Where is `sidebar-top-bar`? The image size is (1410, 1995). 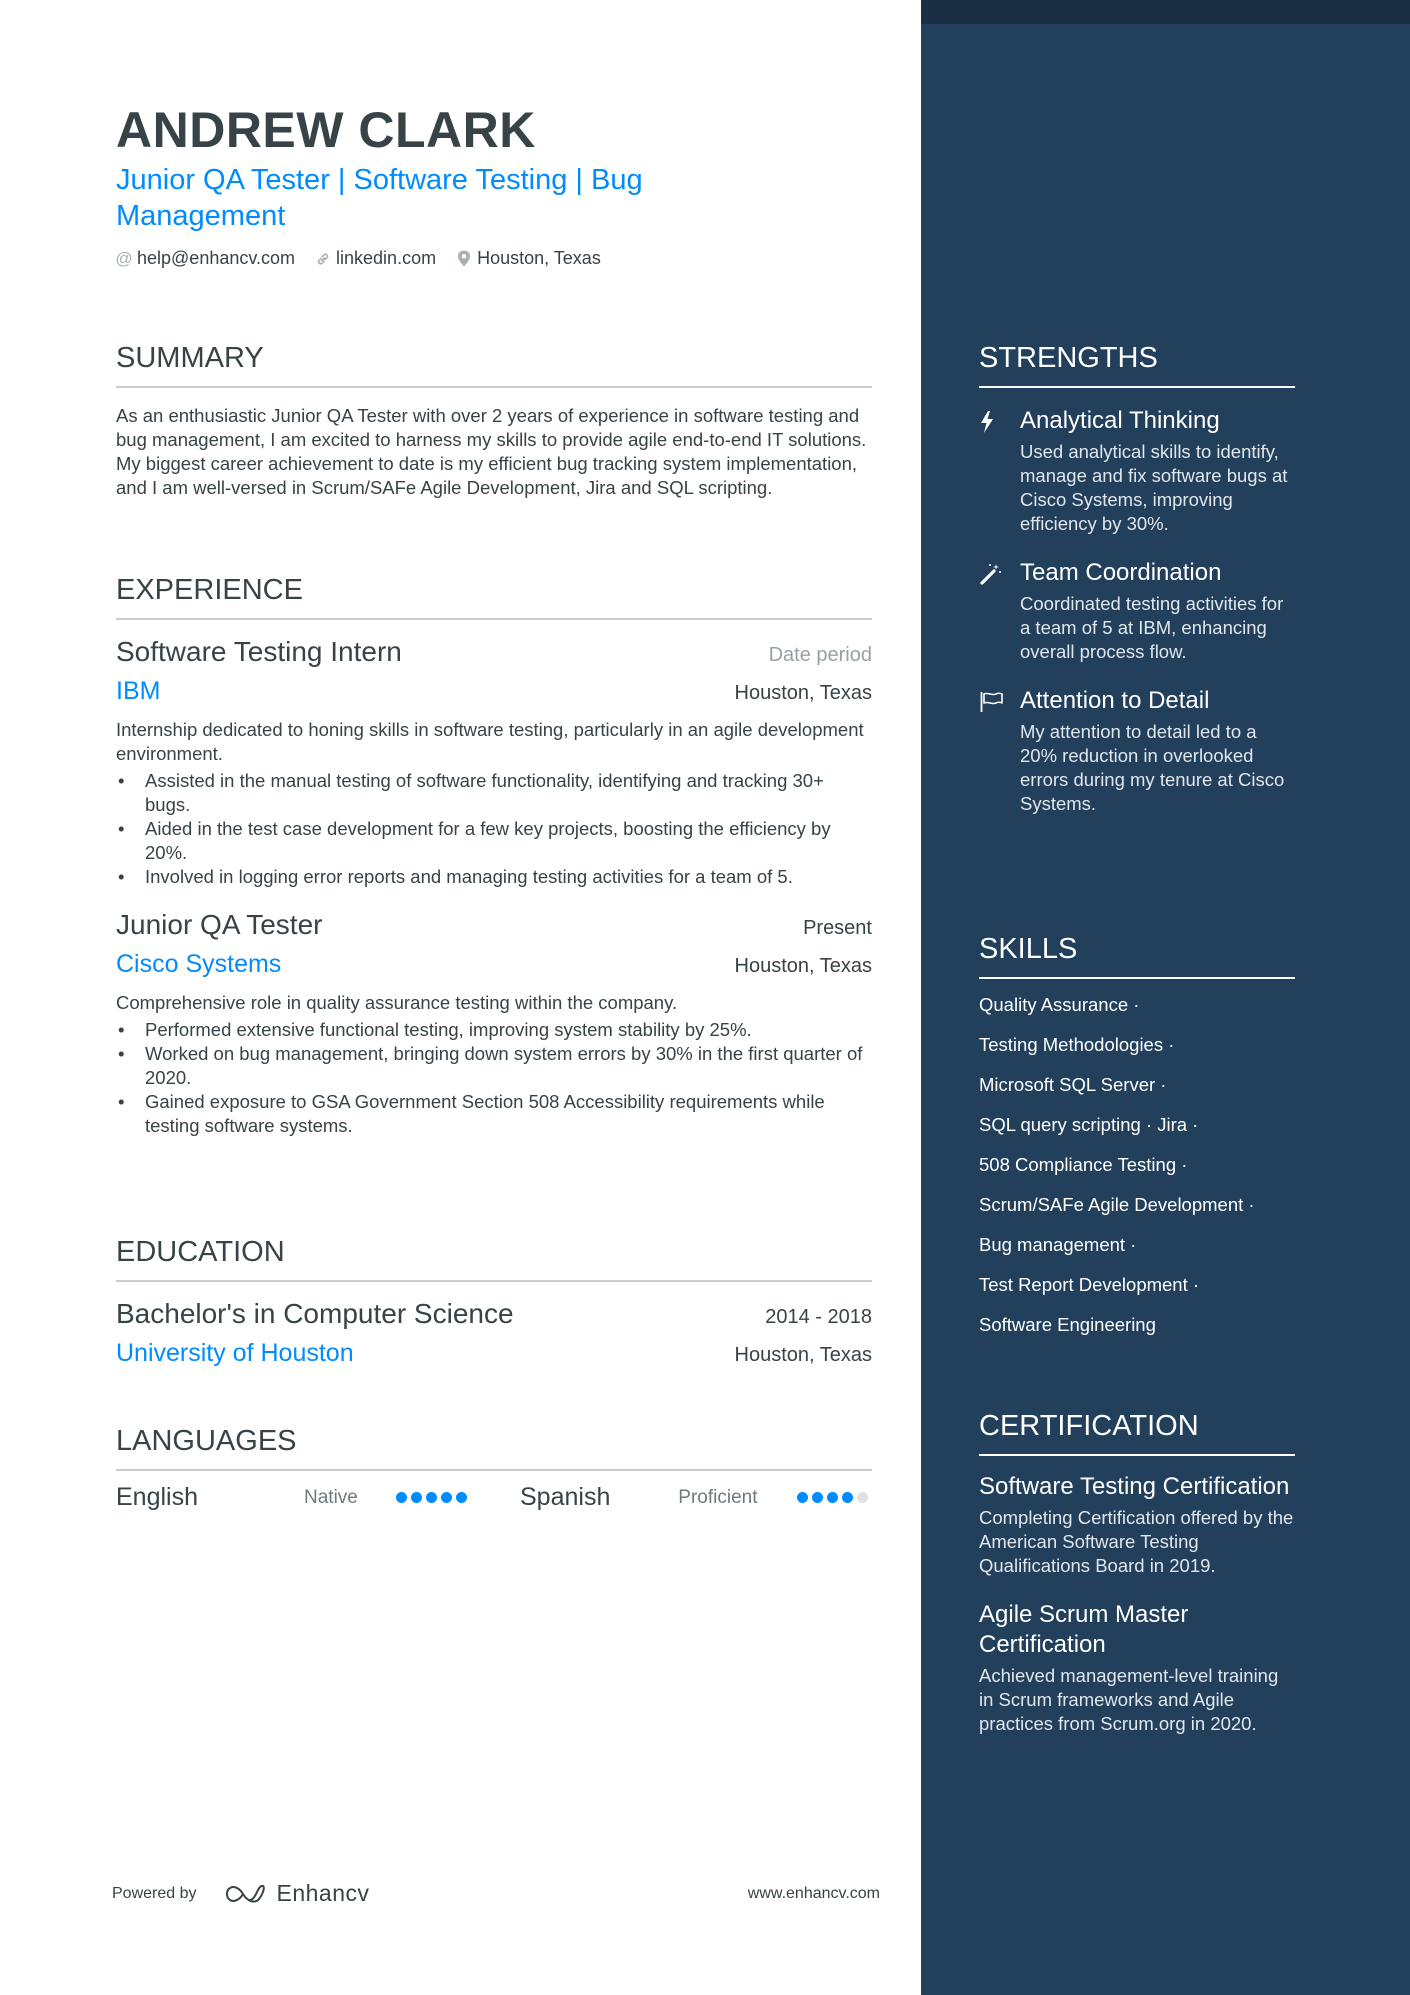
sidebar-top-bar is located at coordinates (1165, 12).